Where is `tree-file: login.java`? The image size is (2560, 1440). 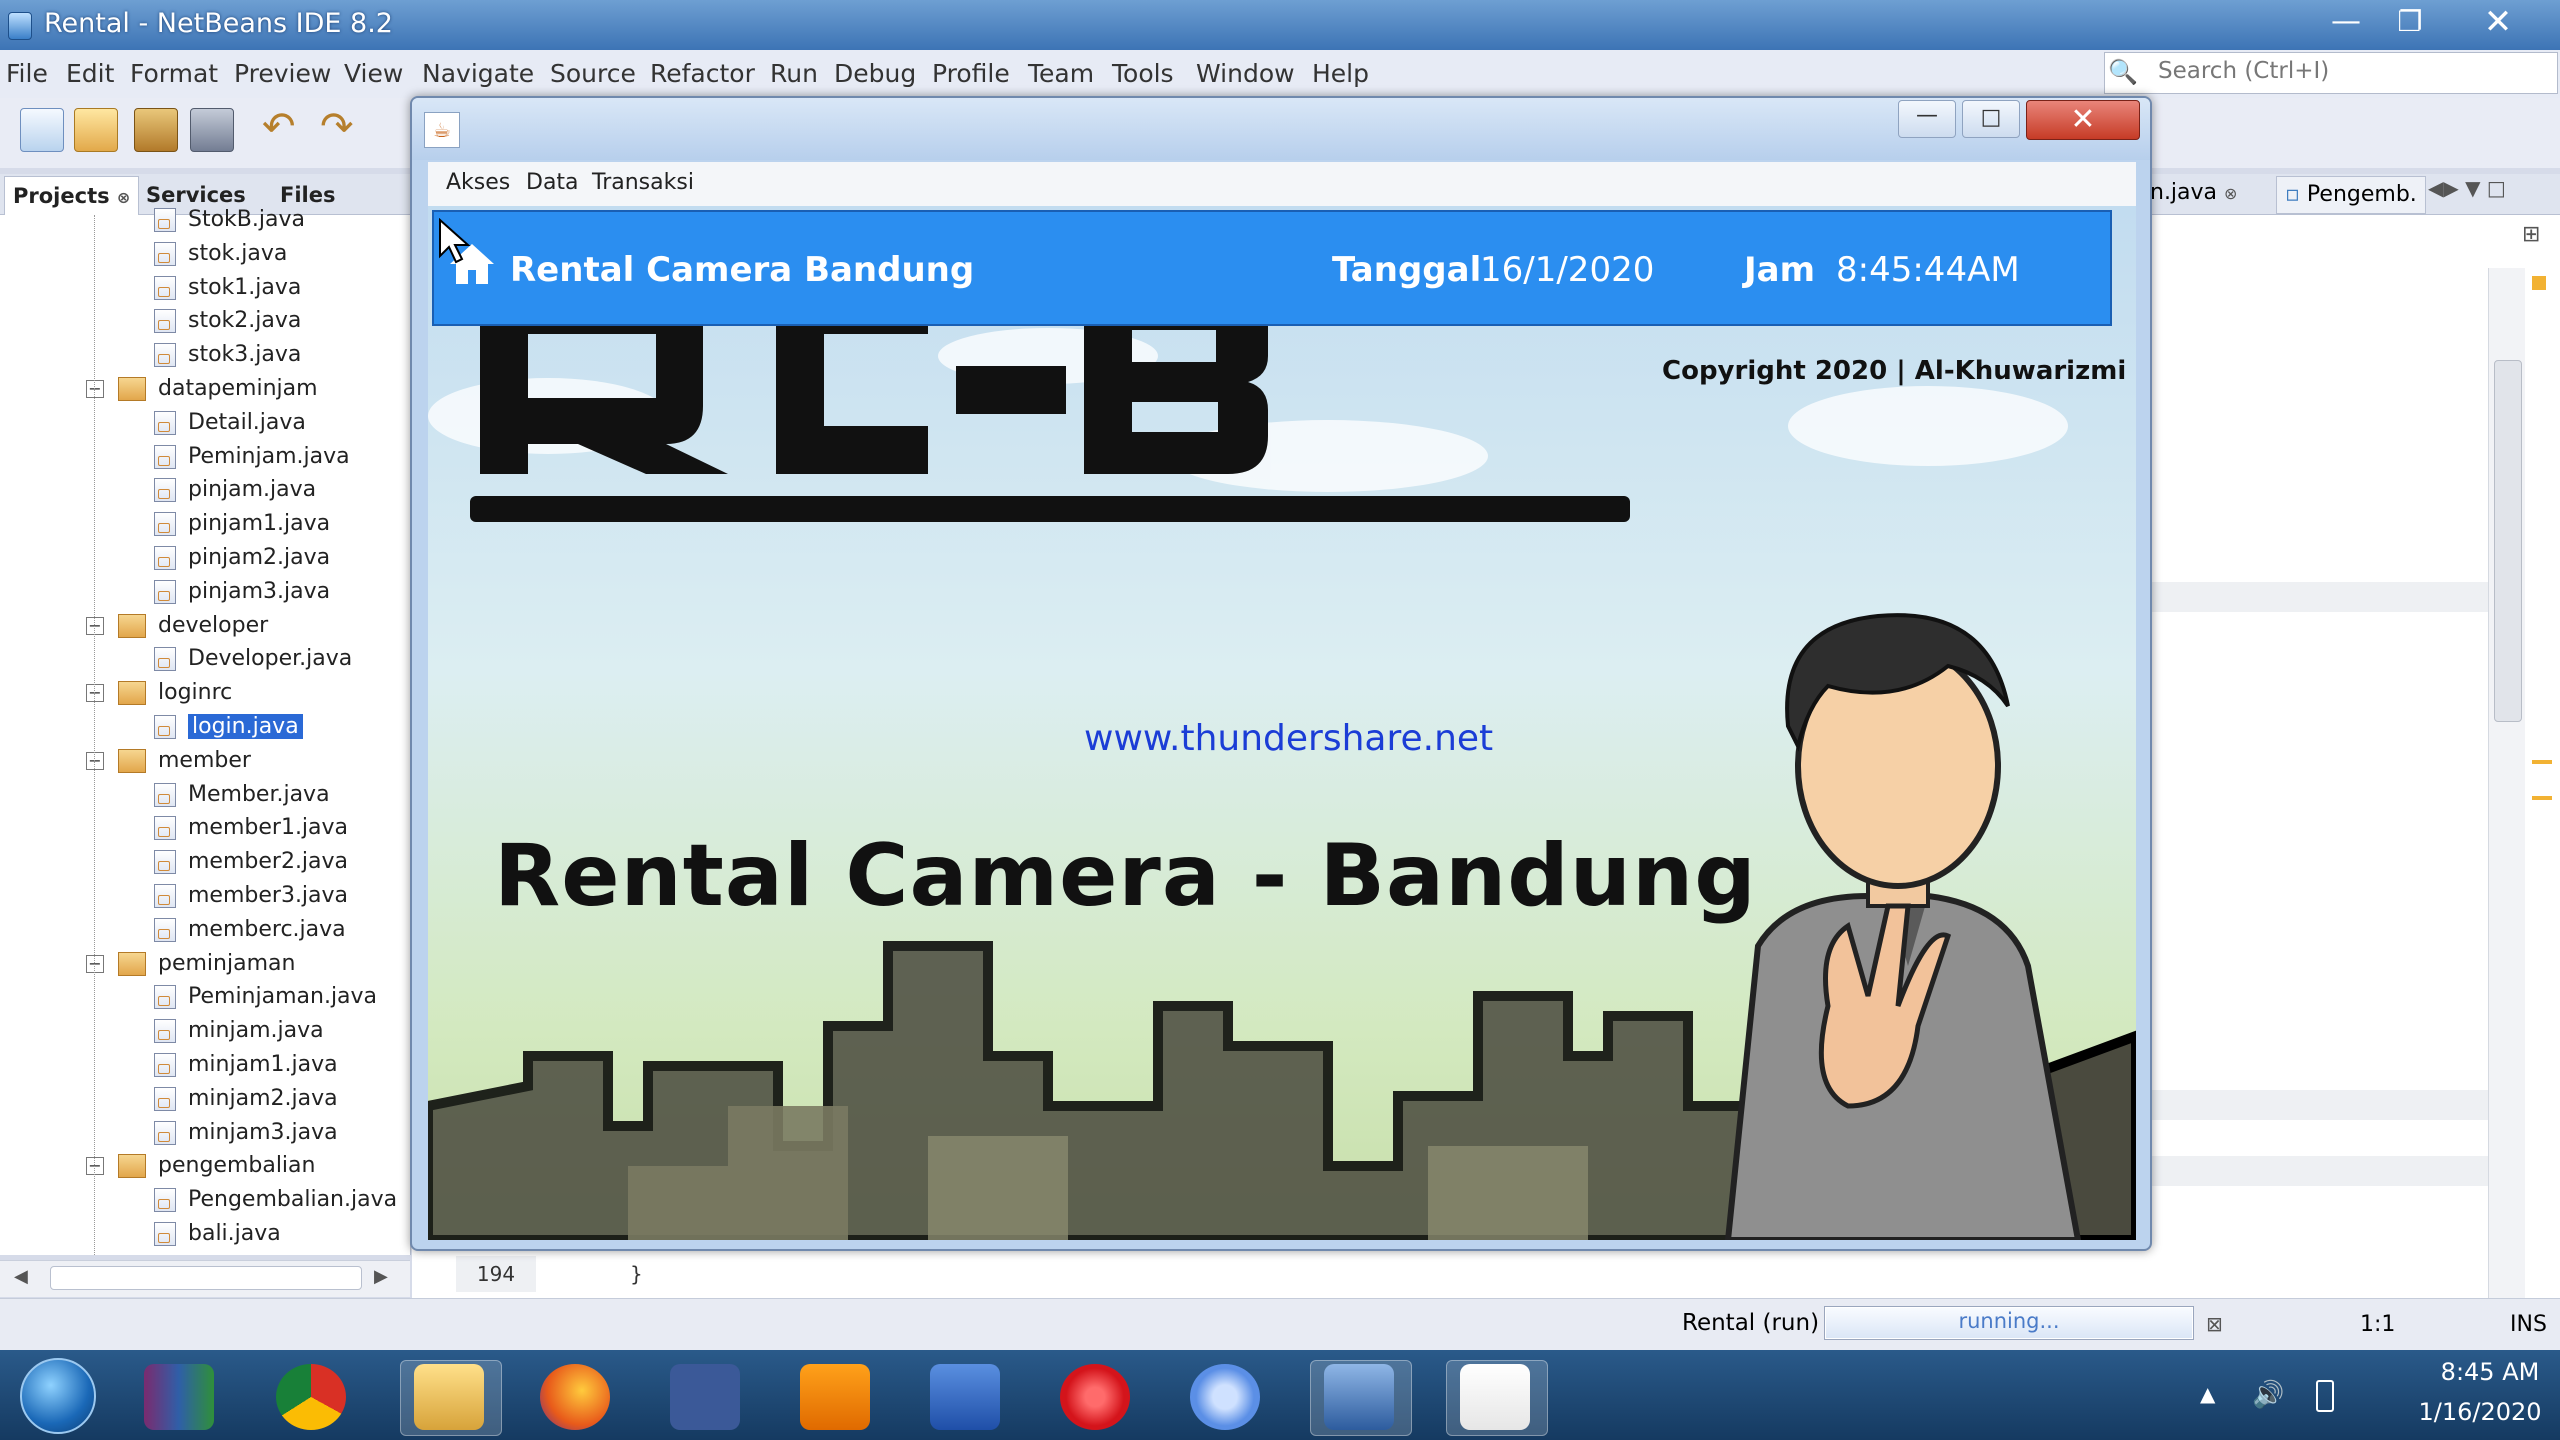
tree-file: login.java is located at coordinates (229, 727).